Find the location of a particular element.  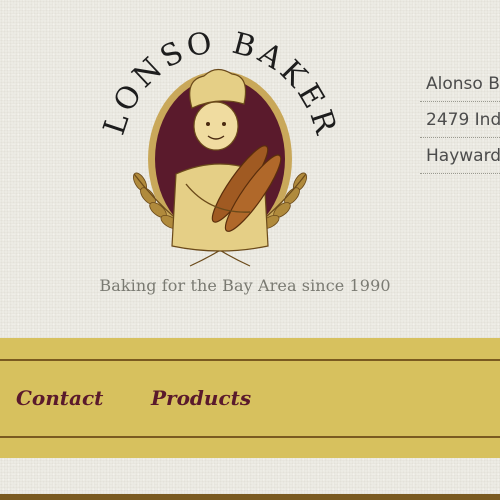

address-line-name: Alonso Bakery is located at coordinates (460, 84).